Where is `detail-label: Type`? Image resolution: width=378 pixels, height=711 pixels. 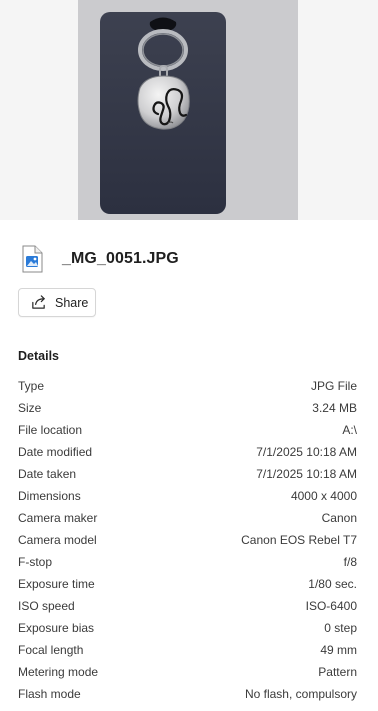 detail-label: Type is located at coordinates (31, 386).